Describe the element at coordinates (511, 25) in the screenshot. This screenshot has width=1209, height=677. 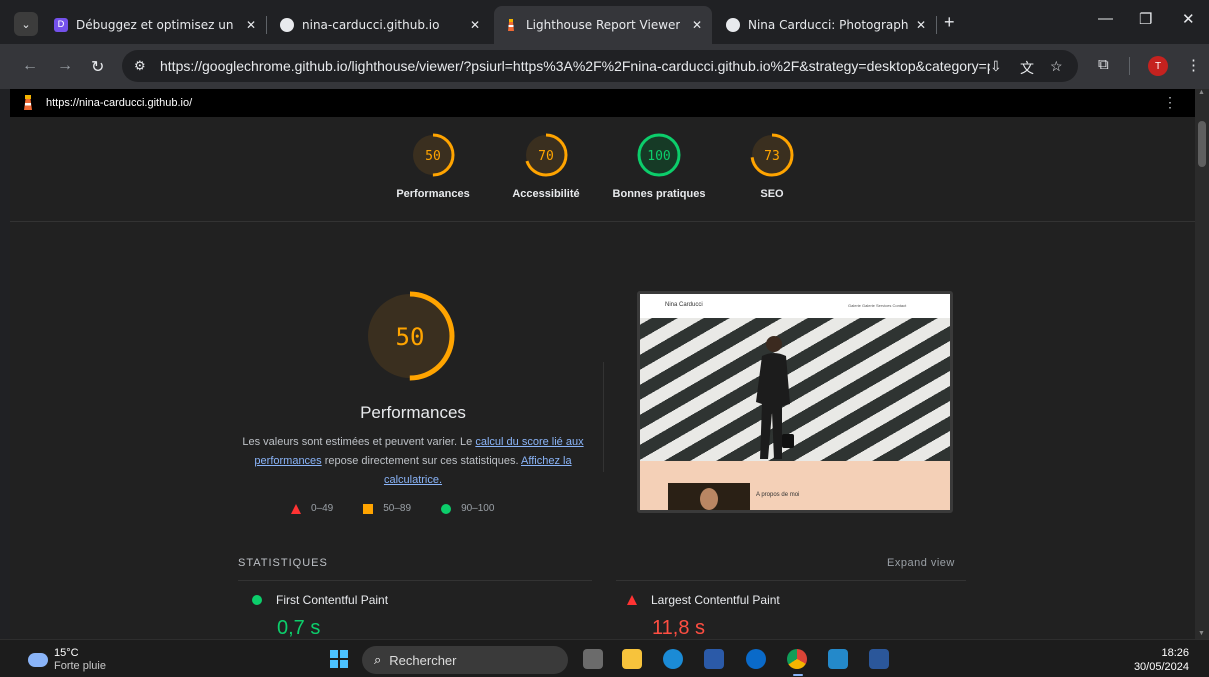
I see `lighthouse-icon` at that location.